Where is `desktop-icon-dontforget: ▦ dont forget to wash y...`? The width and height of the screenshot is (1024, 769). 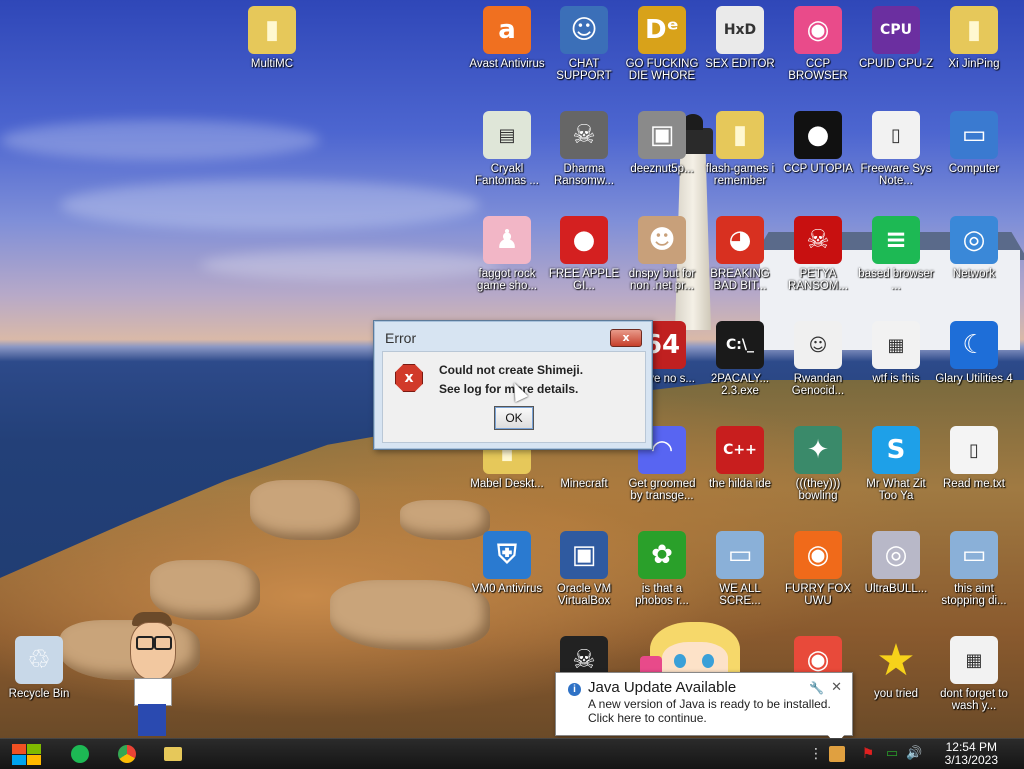 desktop-icon-dontforget: ▦ dont forget to wash y... is located at coordinates (974, 674).